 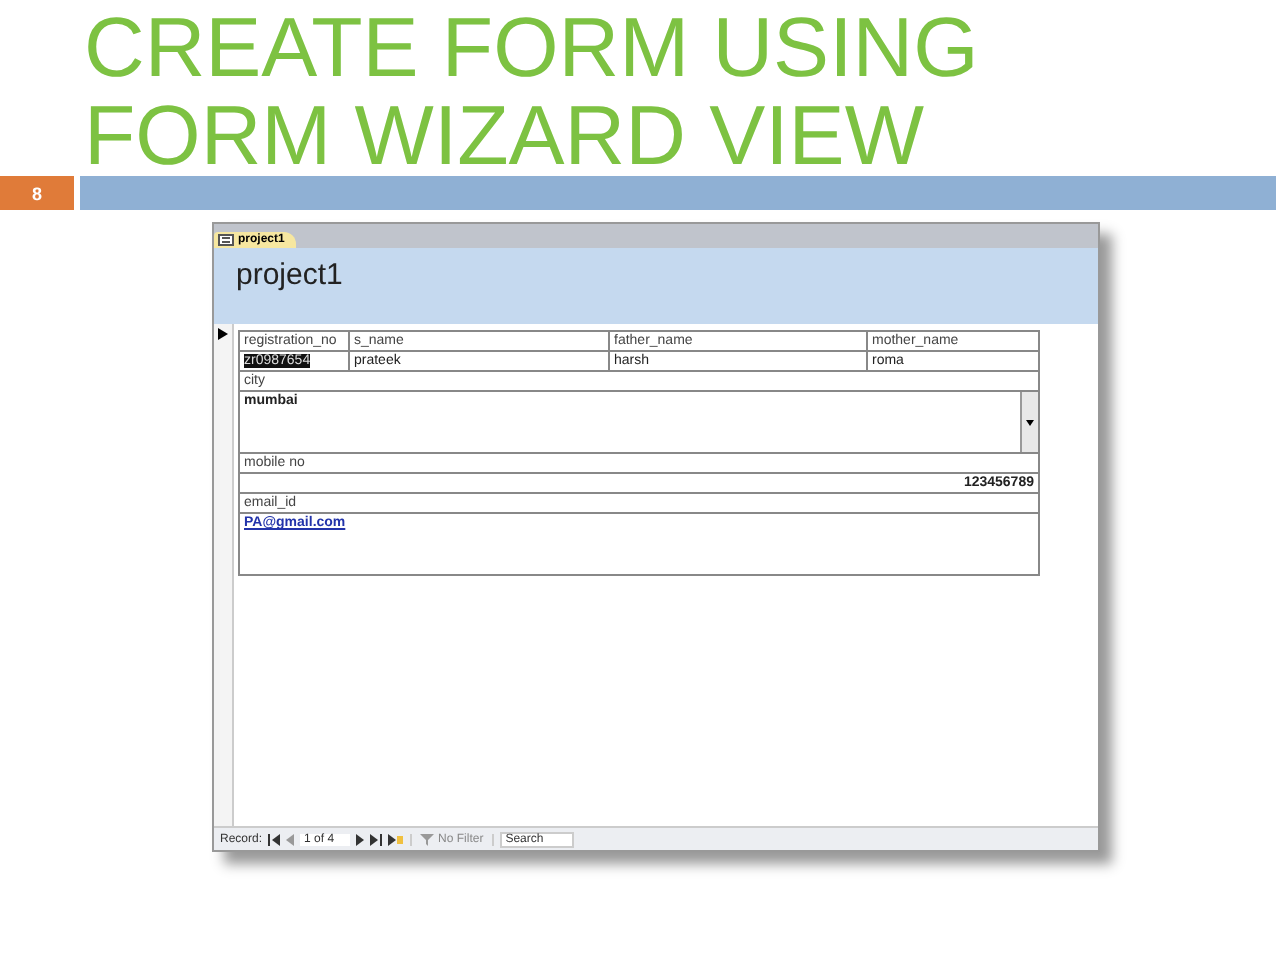 What do you see at coordinates (274, 839) in the screenshot?
I see `first-record-icon` at bounding box center [274, 839].